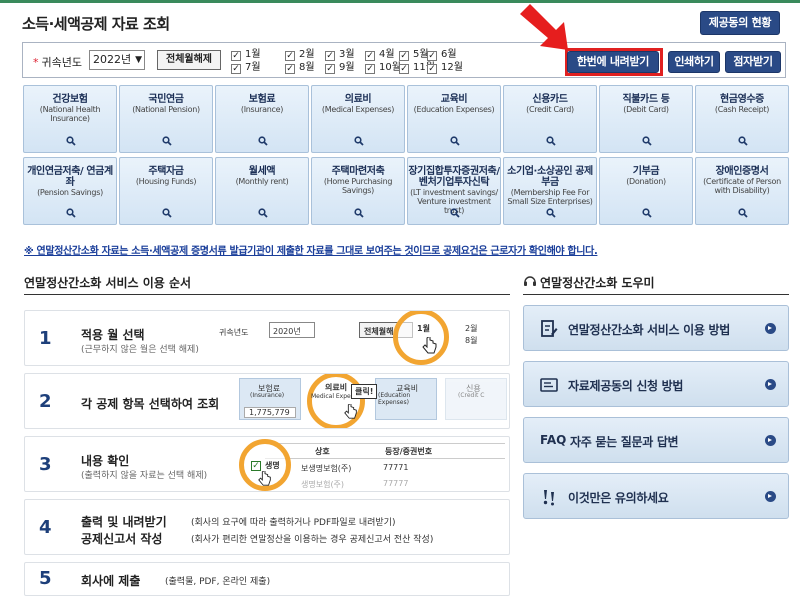  Describe the element at coordinates (189, 60) in the screenshot. I see `clear-all-months-button: 전체월해제` at that location.